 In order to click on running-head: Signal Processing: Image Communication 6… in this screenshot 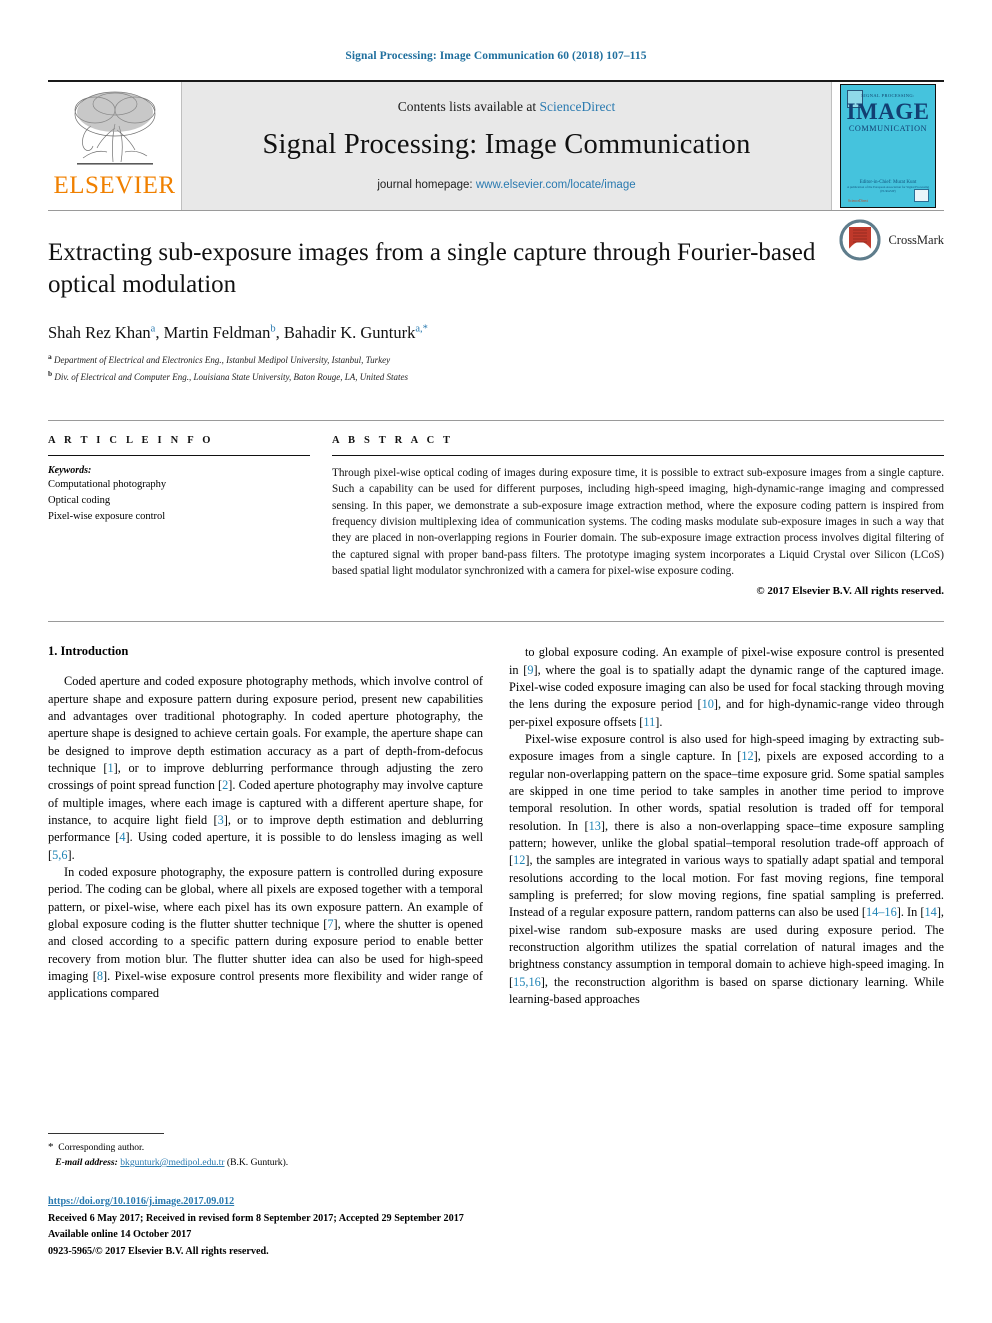, I will do `click(496, 56)`.